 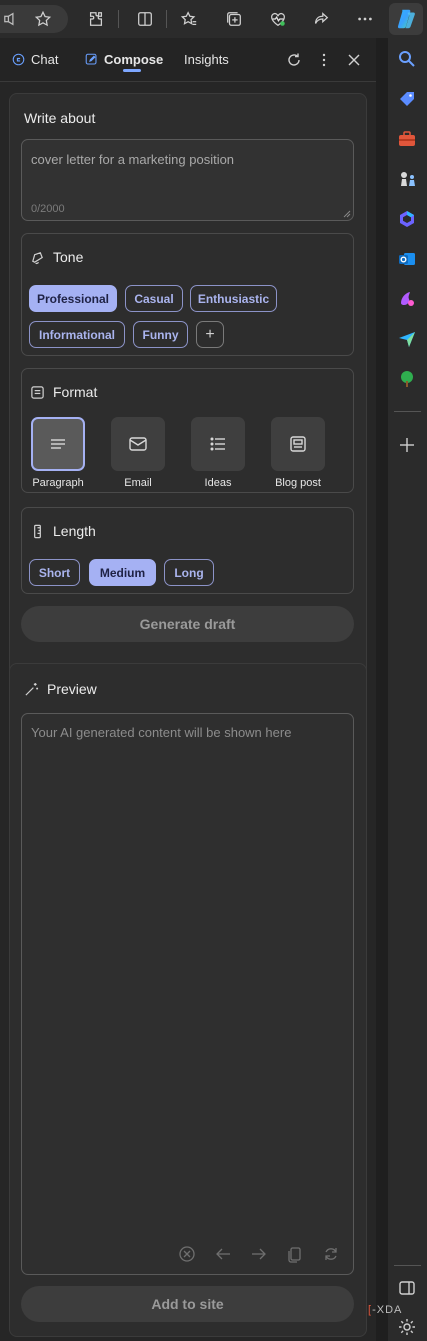 I want to click on tone-chip-enthusiastic: Enthusiastic, so click(x=233, y=298).